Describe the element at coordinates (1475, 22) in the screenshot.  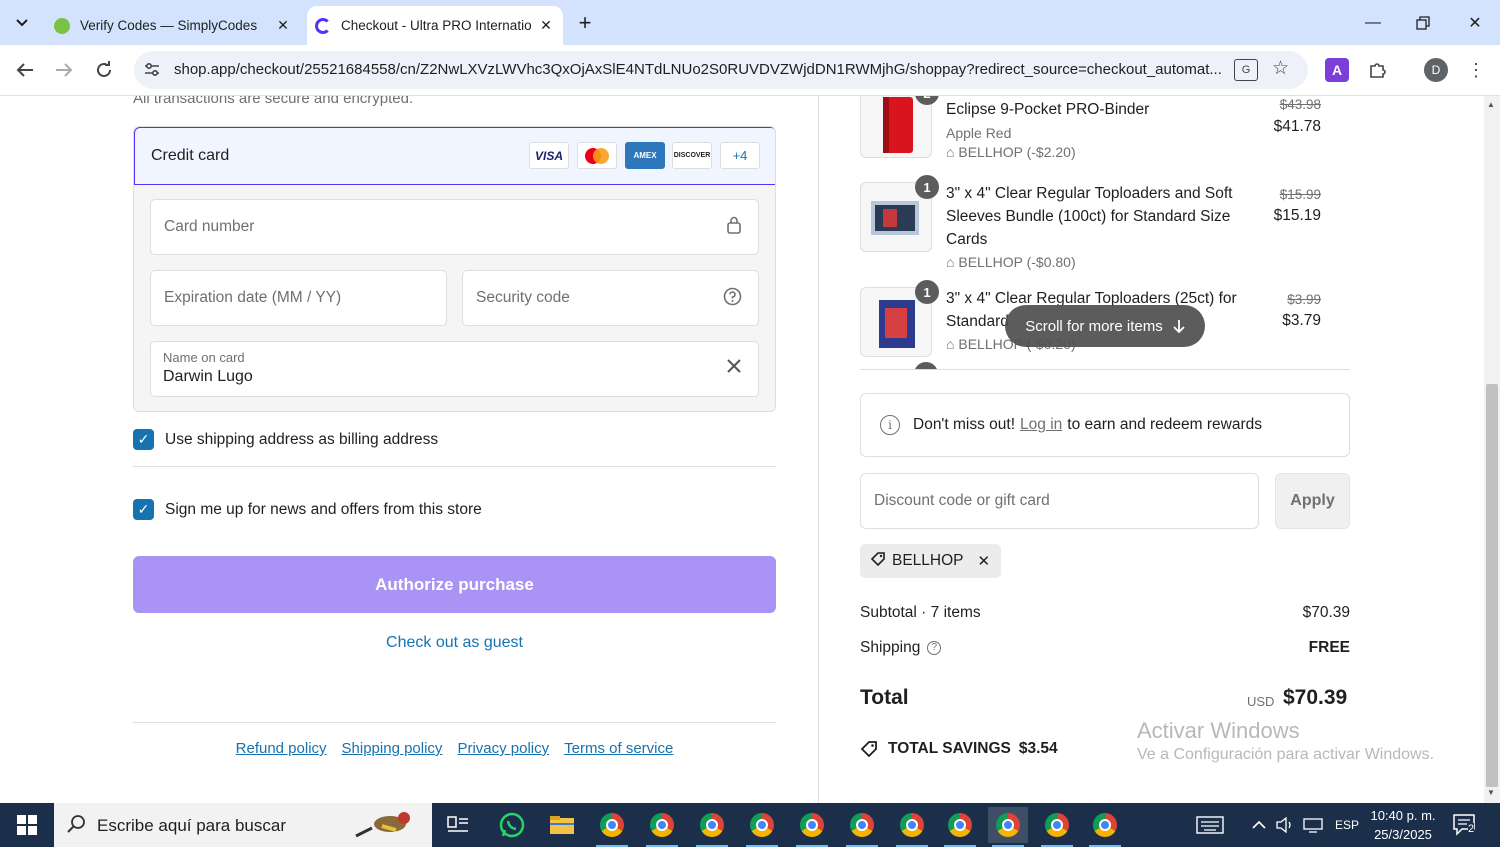
I see `close-window-button: ✕` at that location.